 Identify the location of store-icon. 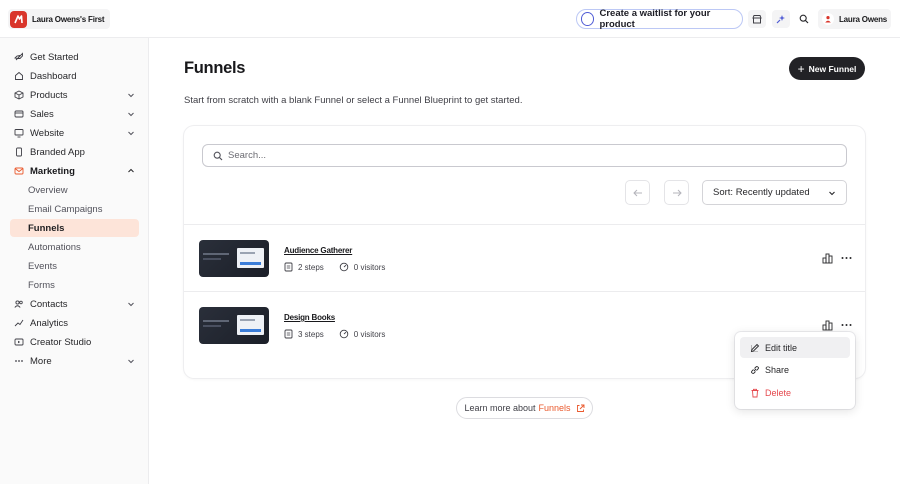
(757, 19).